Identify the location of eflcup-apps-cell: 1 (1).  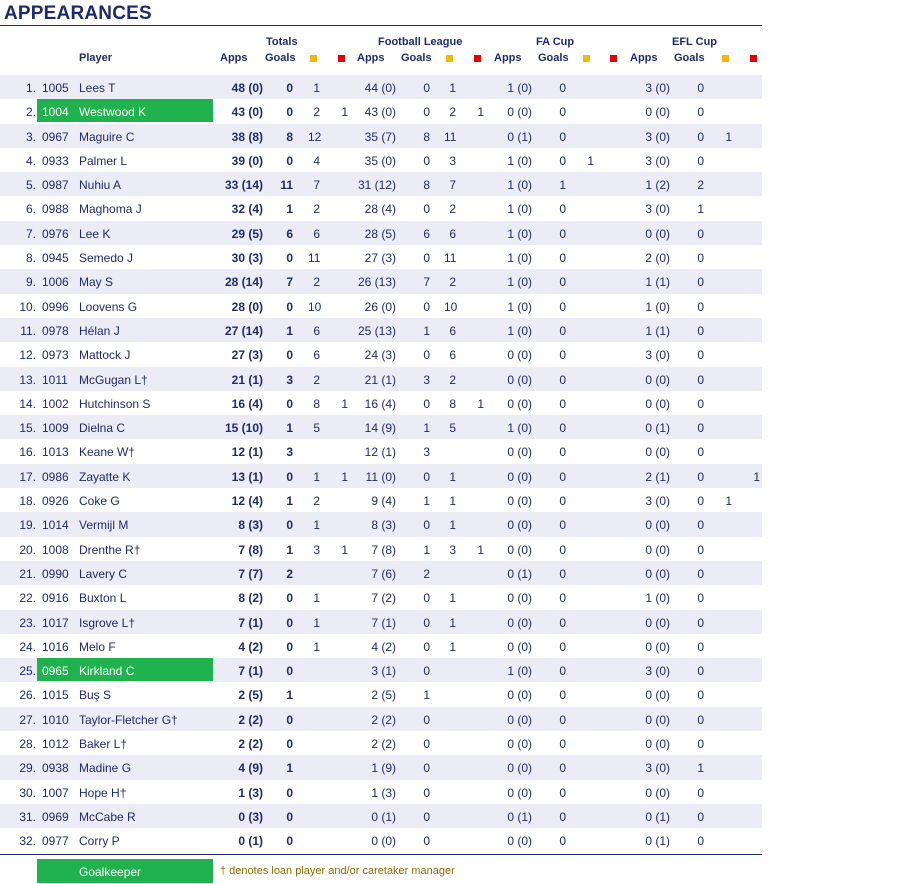
(657, 330).